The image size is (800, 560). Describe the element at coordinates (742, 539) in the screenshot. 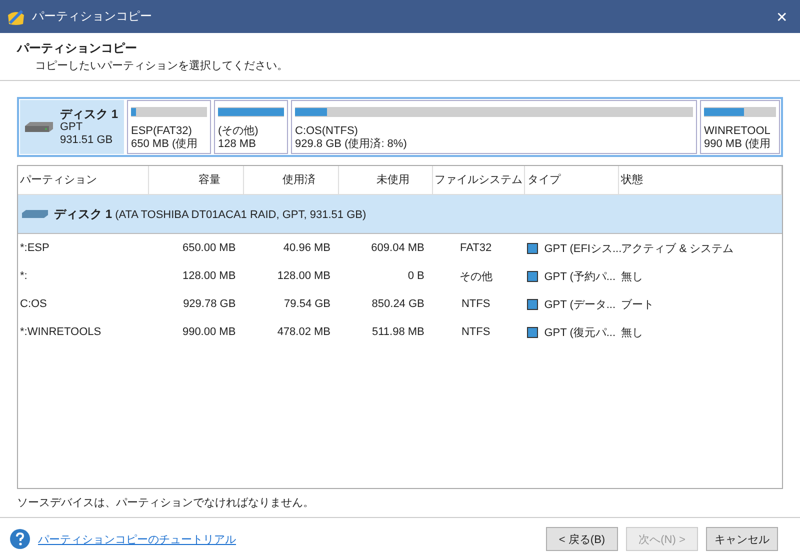

I see `dialog-button: キャンセル` at that location.